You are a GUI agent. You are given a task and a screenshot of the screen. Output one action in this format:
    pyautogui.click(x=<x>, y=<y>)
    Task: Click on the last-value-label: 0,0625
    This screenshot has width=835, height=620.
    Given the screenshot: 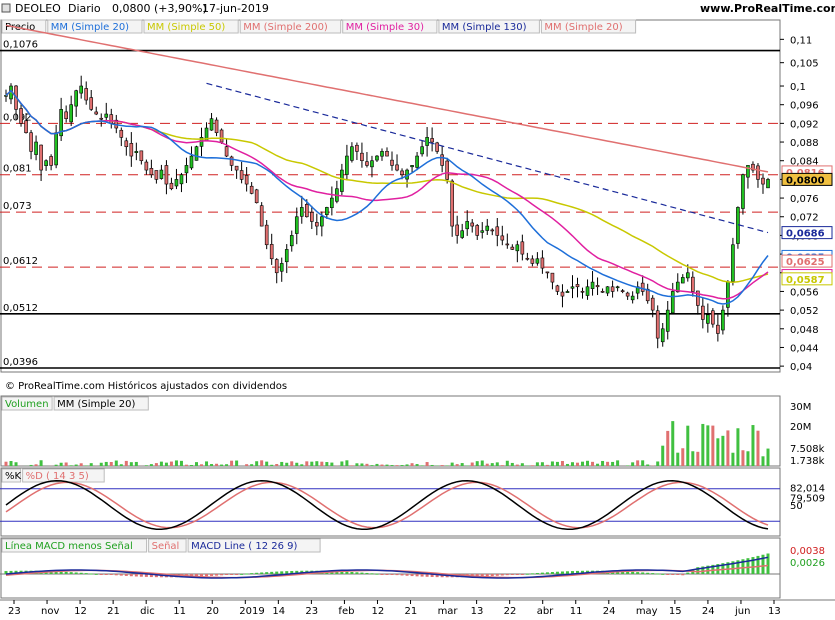 What is the action you would take?
    pyautogui.click(x=805, y=262)
    